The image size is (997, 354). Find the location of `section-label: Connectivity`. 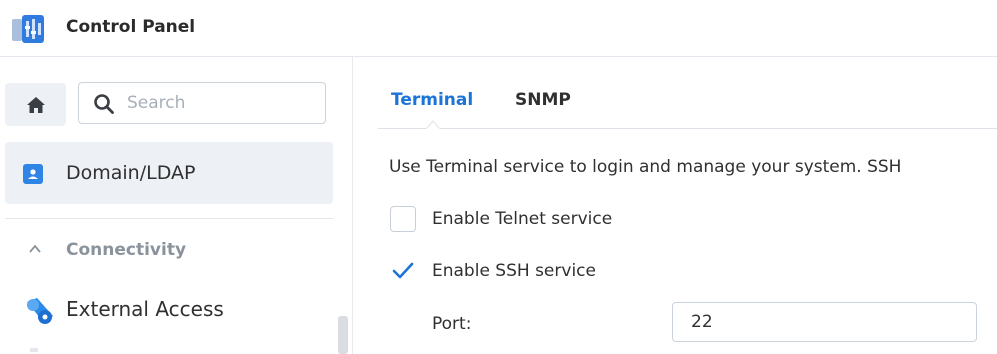

section-label: Connectivity is located at coordinates (126, 250).